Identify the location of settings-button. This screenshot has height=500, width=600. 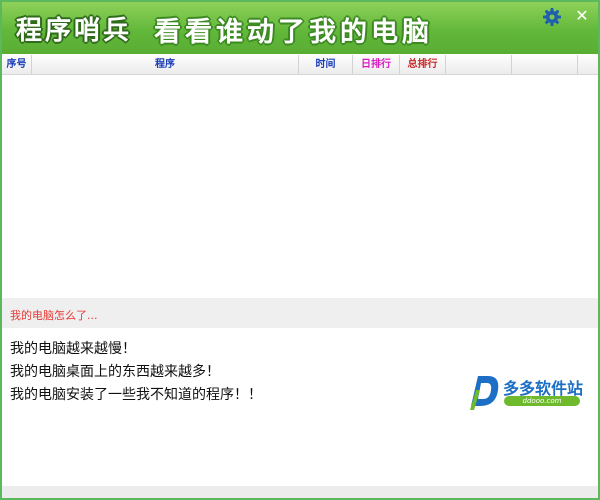
(552, 17).